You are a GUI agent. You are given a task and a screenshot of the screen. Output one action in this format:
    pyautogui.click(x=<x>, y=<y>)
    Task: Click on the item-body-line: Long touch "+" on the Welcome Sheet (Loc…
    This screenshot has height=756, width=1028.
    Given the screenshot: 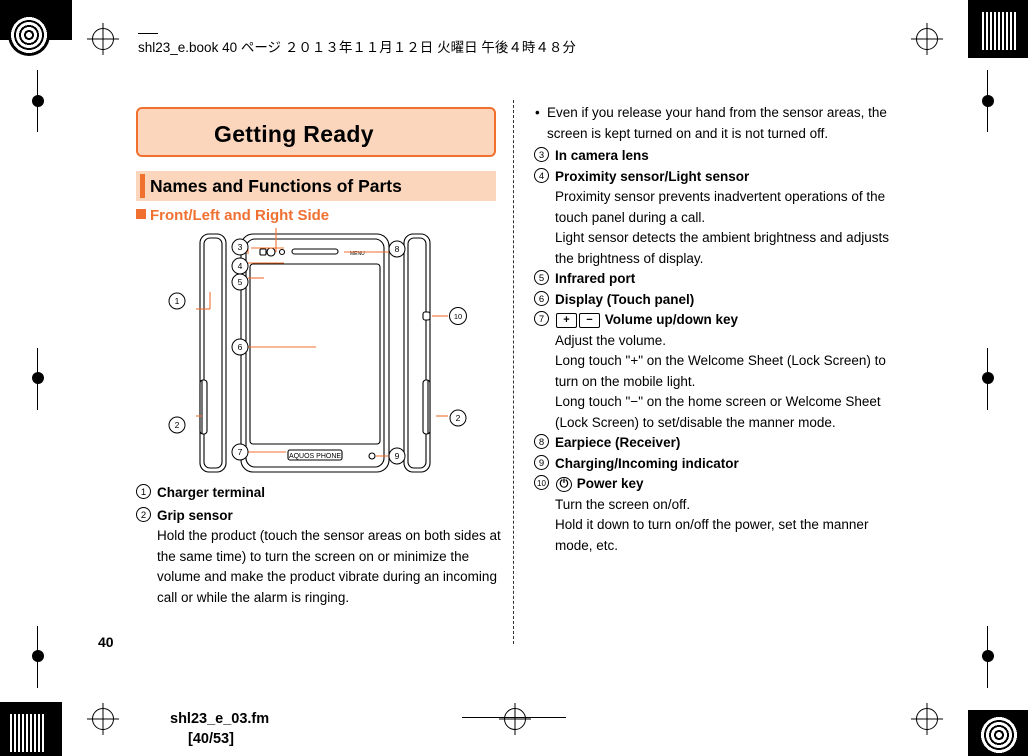 What is the action you would take?
    pyautogui.click(x=720, y=371)
    